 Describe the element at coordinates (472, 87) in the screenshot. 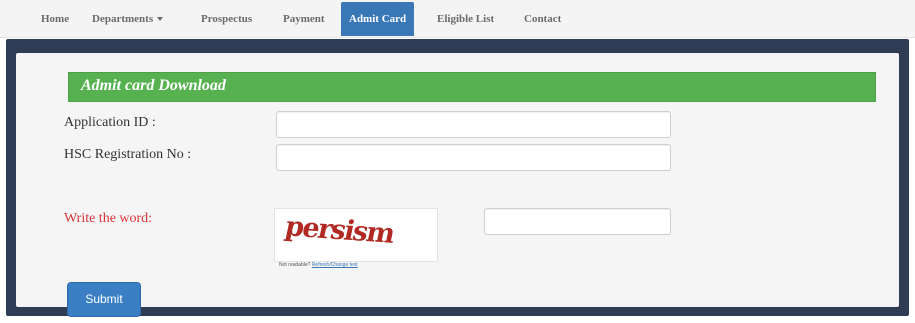

I see `panel-heading: Admit card Download` at that location.